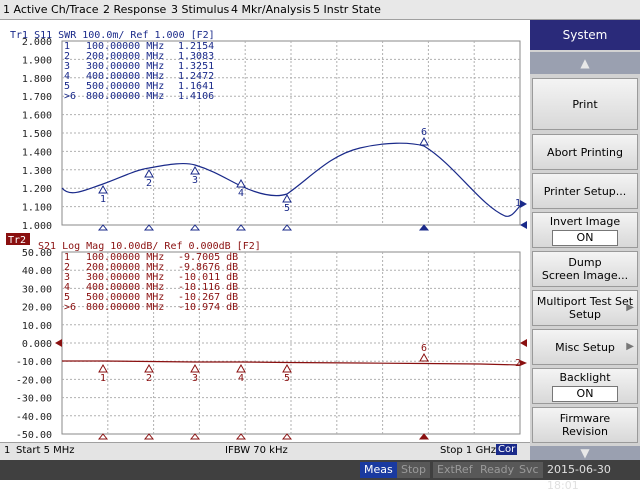 This screenshot has width=640, height=494. I want to click on trace1-header: Tr1 S11 SWR 100.0m/ Ref 1.000 [F2], so click(112, 35).